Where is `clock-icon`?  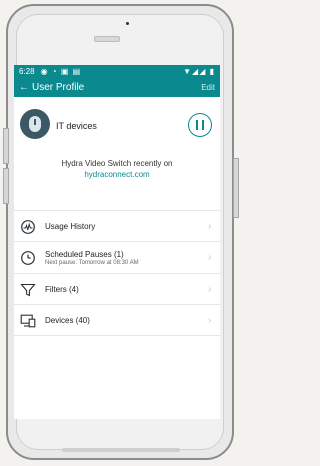 clock-icon is located at coordinates (28, 258).